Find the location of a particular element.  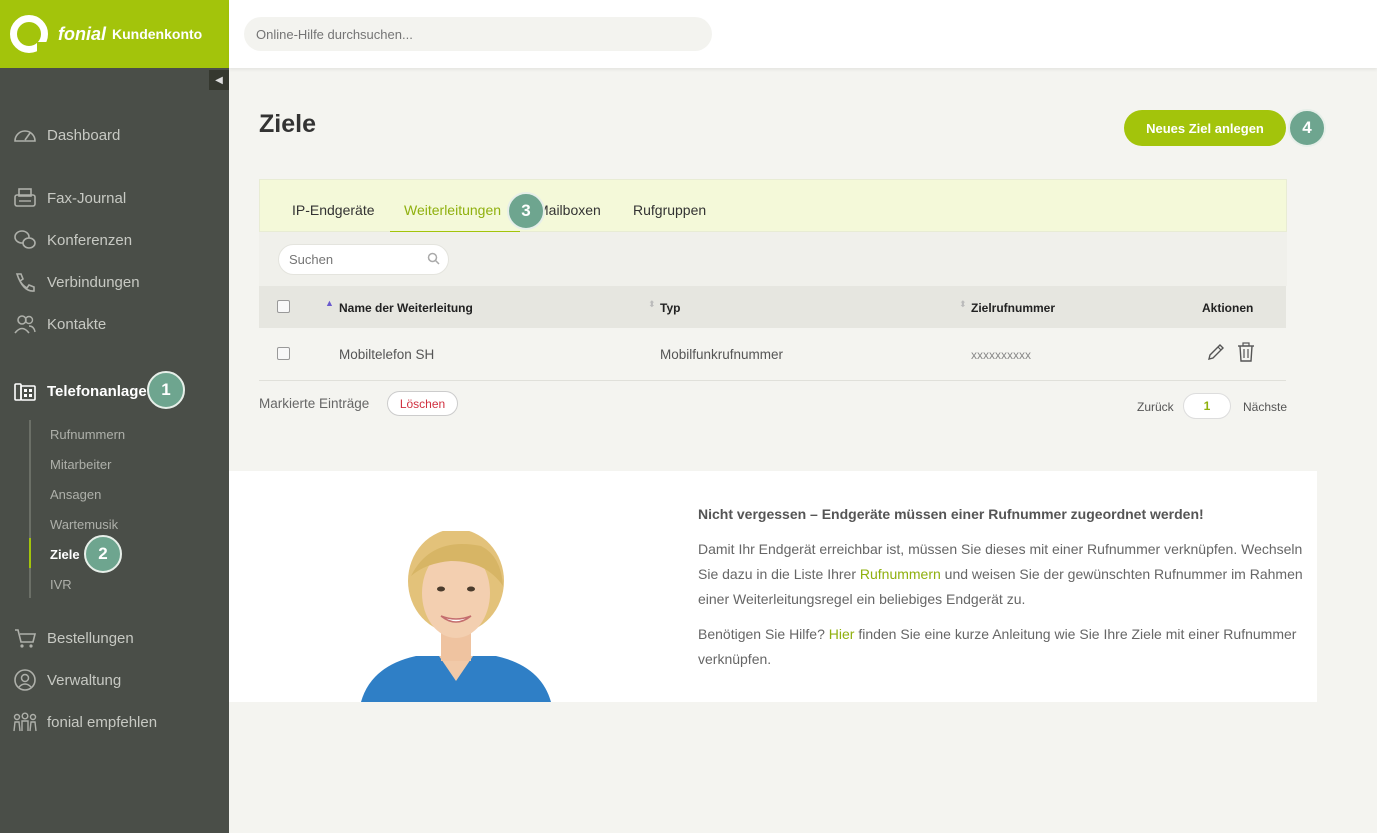

sub-nav-line is located at coordinates (30, 509).